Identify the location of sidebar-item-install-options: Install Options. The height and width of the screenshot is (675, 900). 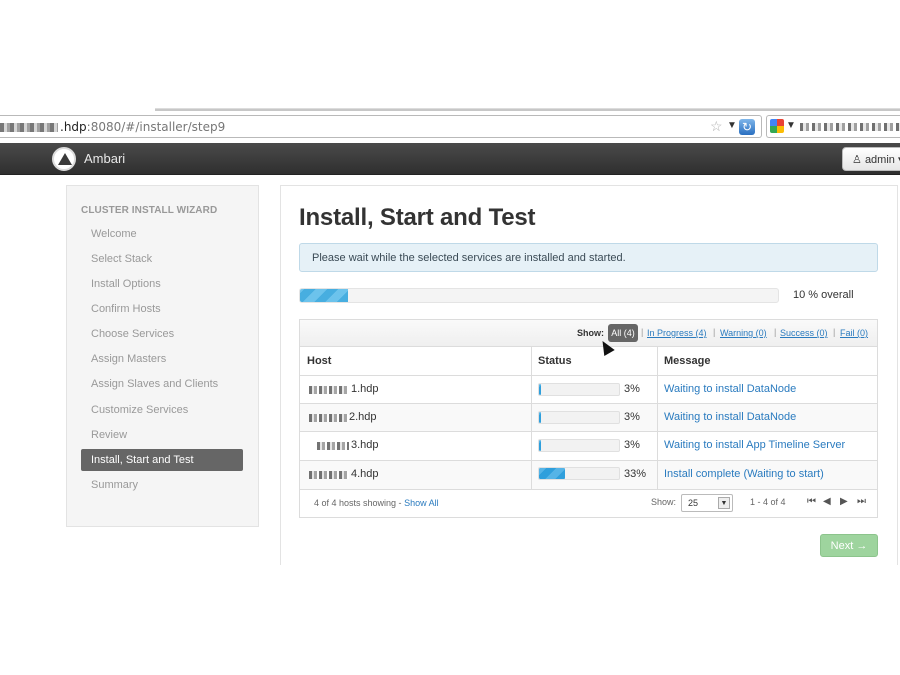
(126, 284).